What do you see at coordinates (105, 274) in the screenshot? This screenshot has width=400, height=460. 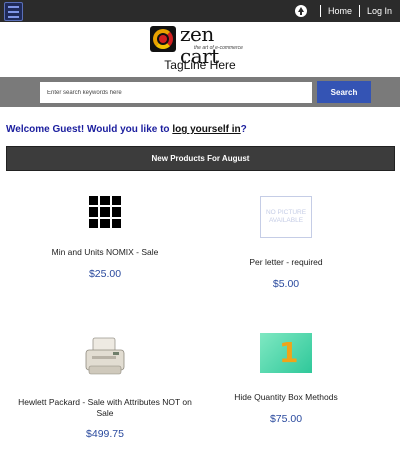 I see `product-price: $25.00` at bounding box center [105, 274].